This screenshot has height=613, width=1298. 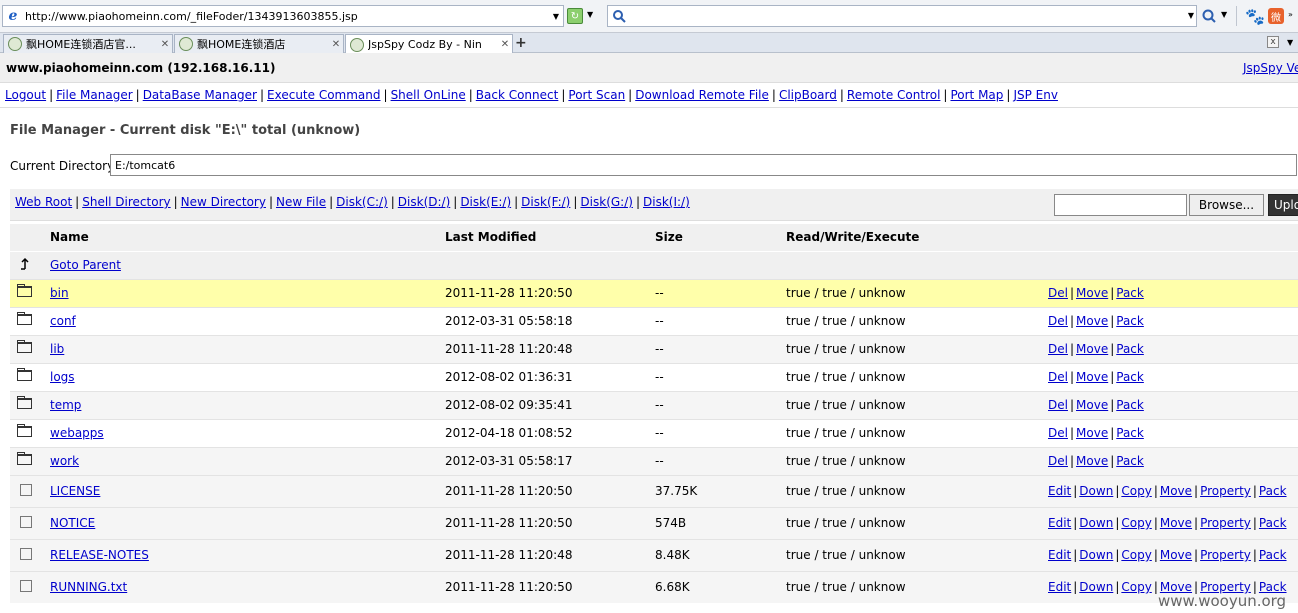 What do you see at coordinates (88, 587) in the screenshot?
I see `file-name-link: RUNNING.txt` at bounding box center [88, 587].